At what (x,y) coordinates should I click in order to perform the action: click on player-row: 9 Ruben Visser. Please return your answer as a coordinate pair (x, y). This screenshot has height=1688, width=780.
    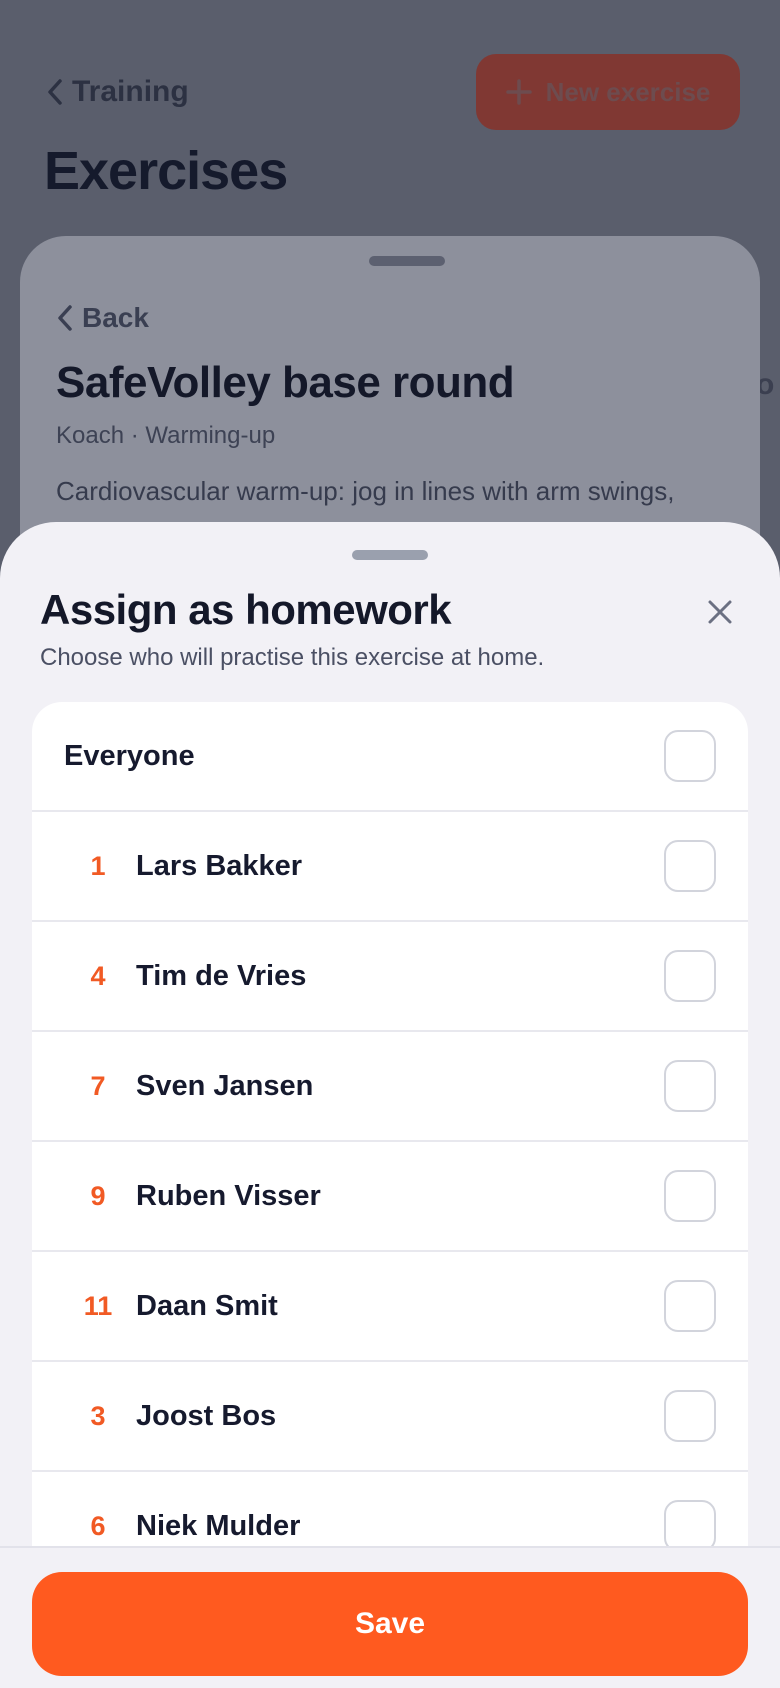
    Looking at the image, I should click on (390, 1197).